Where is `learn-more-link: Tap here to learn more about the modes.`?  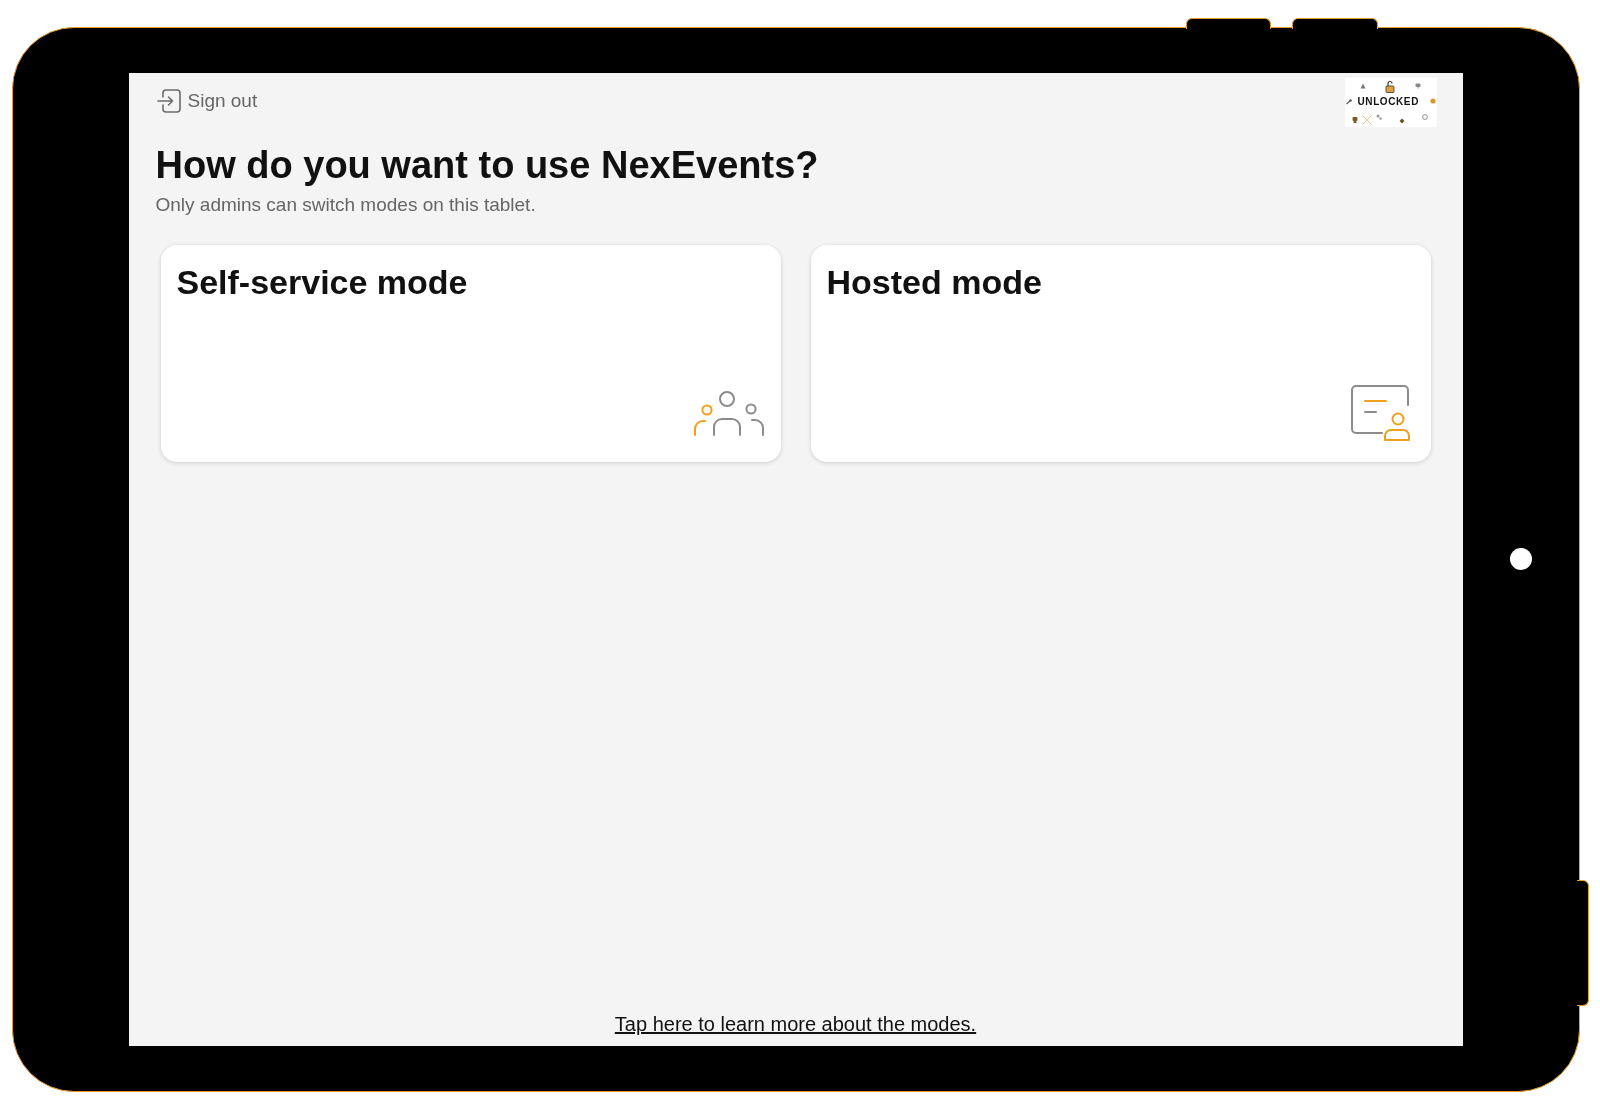
learn-more-link: Tap here to learn more about the modes. is located at coordinates (795, 1023).